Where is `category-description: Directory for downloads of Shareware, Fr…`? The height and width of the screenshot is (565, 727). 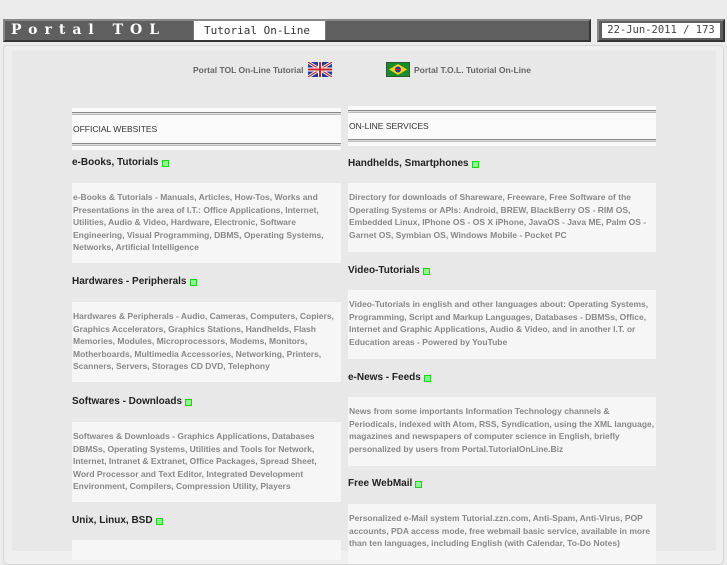 category-description: Directory for downloads of Shareware, Fr… is located at coordinates (502, 217).